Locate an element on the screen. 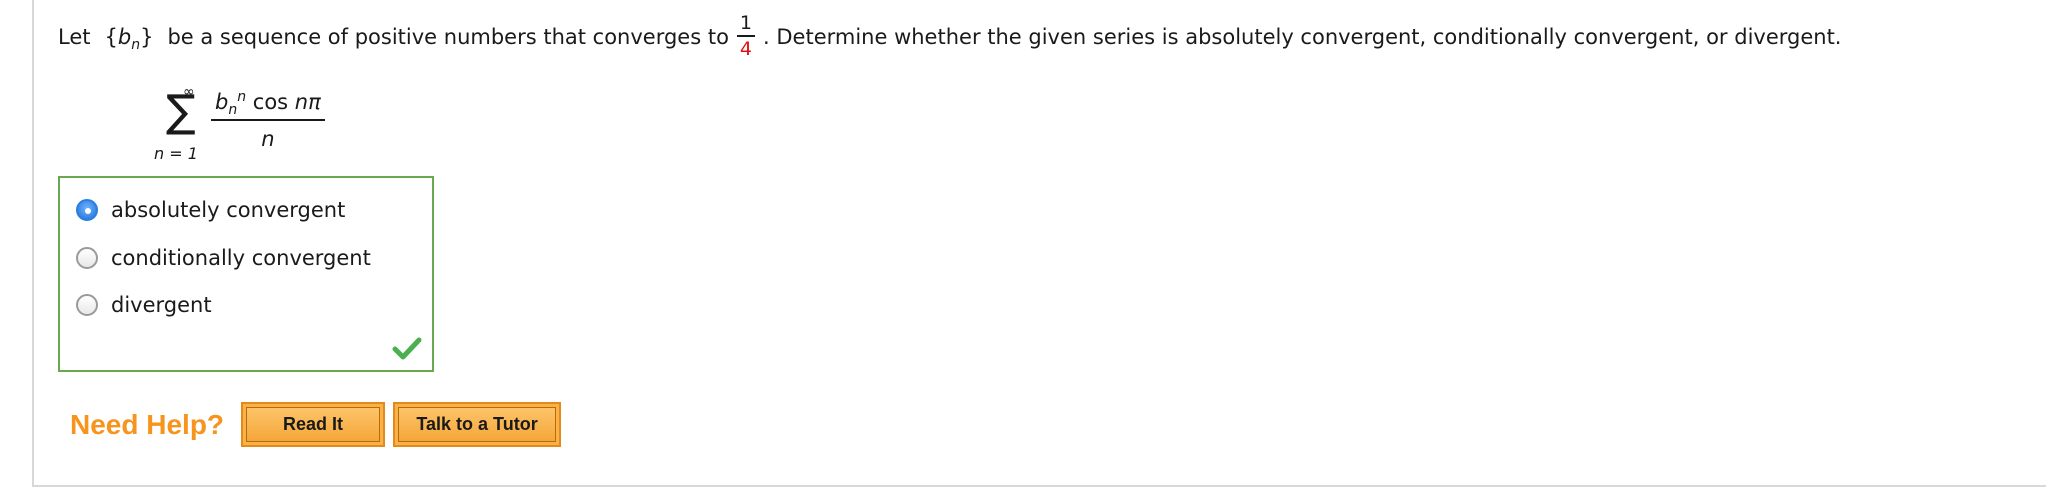 Image resolution: width=2046 pixels, height=501 pixels. series-numerator: bnn cos nπ is located at coordinates (268, 105).